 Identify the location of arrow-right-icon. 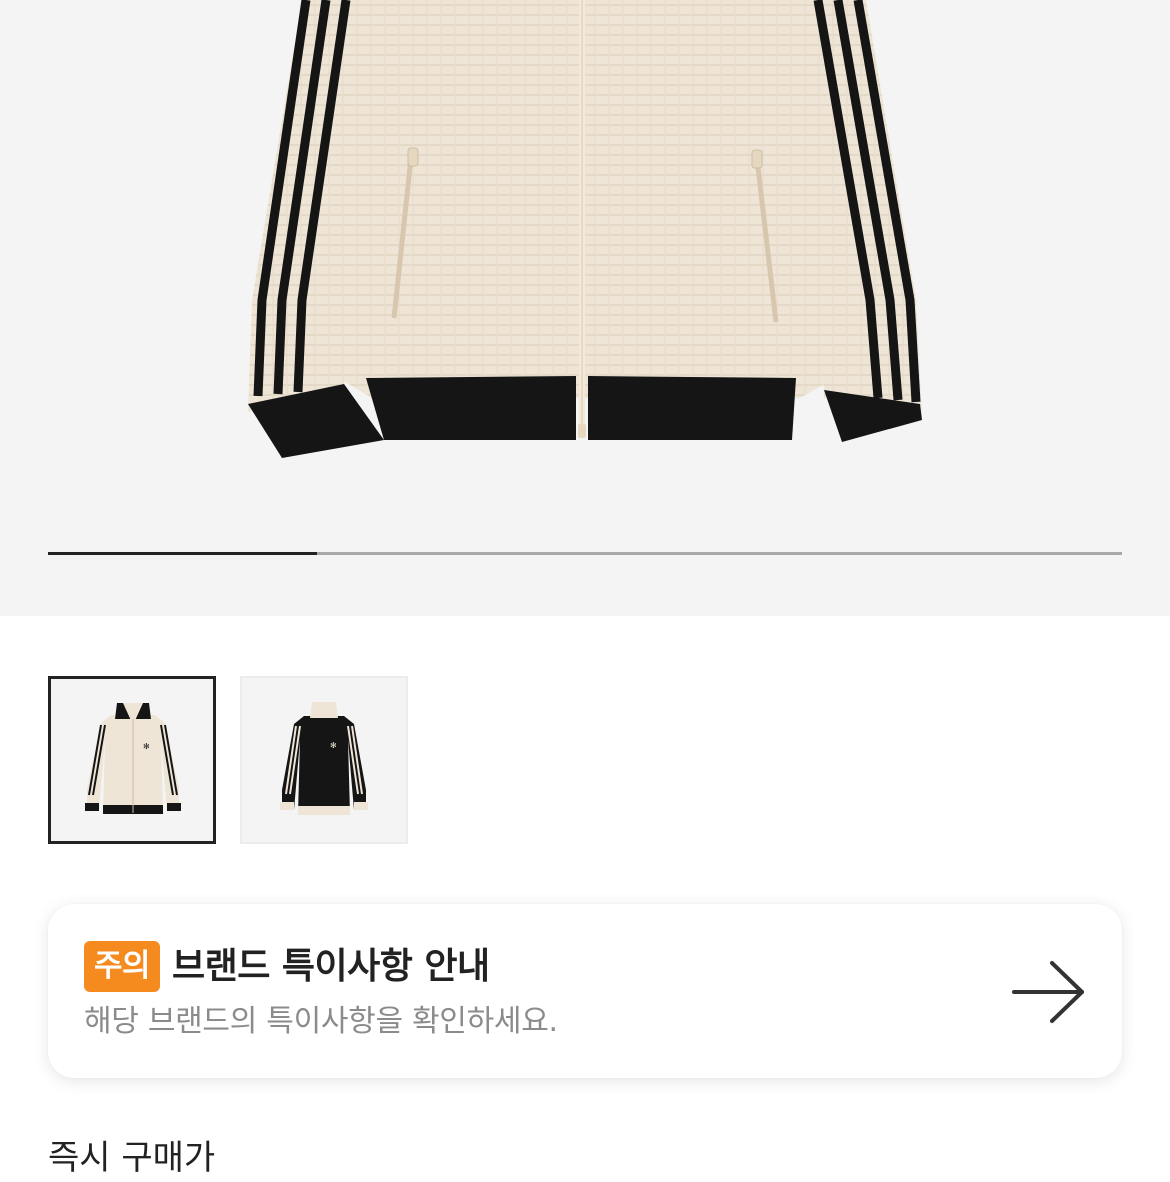
(1050, 992).